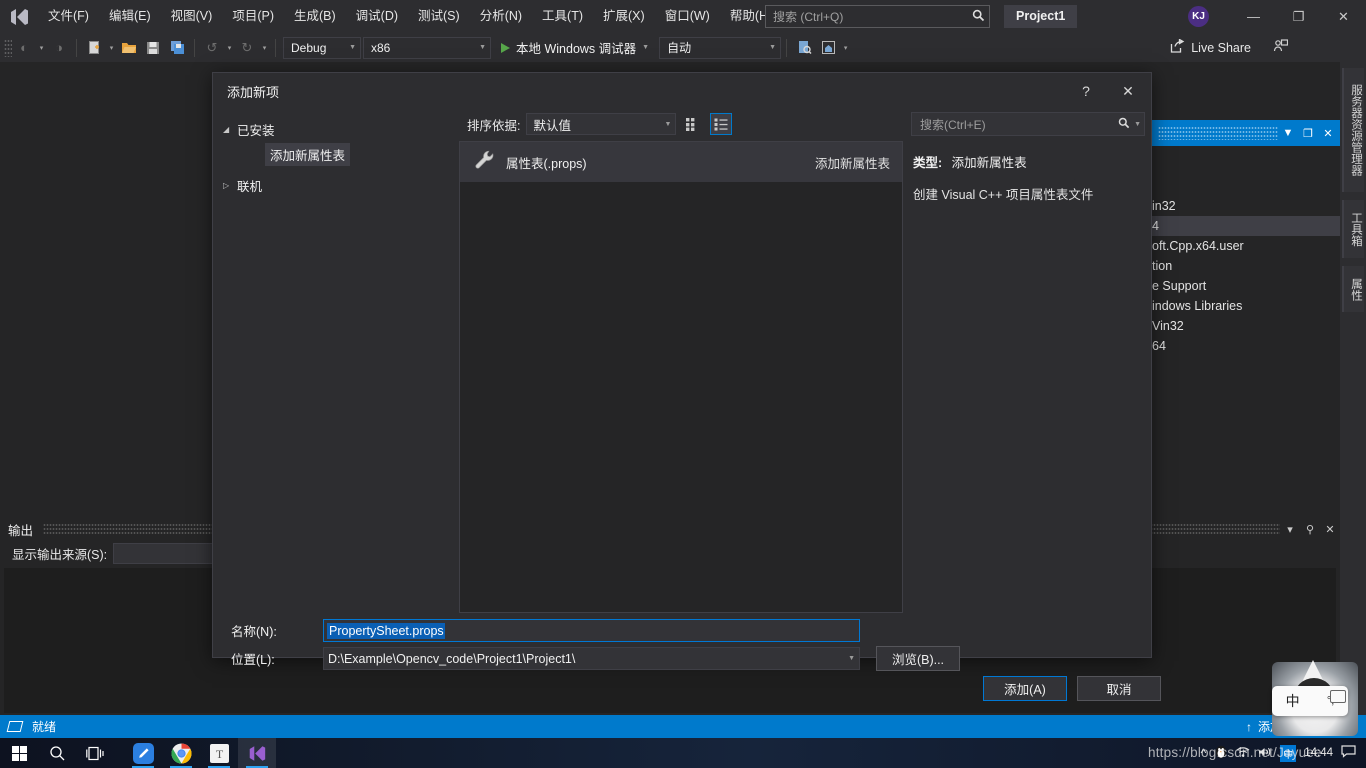 The height and width of the screenshot is (768, 1366). What do you see at coordinates (1245, 206) in the screenshot?
I see `tree-row: in32` at bounding box center [1245, 206].